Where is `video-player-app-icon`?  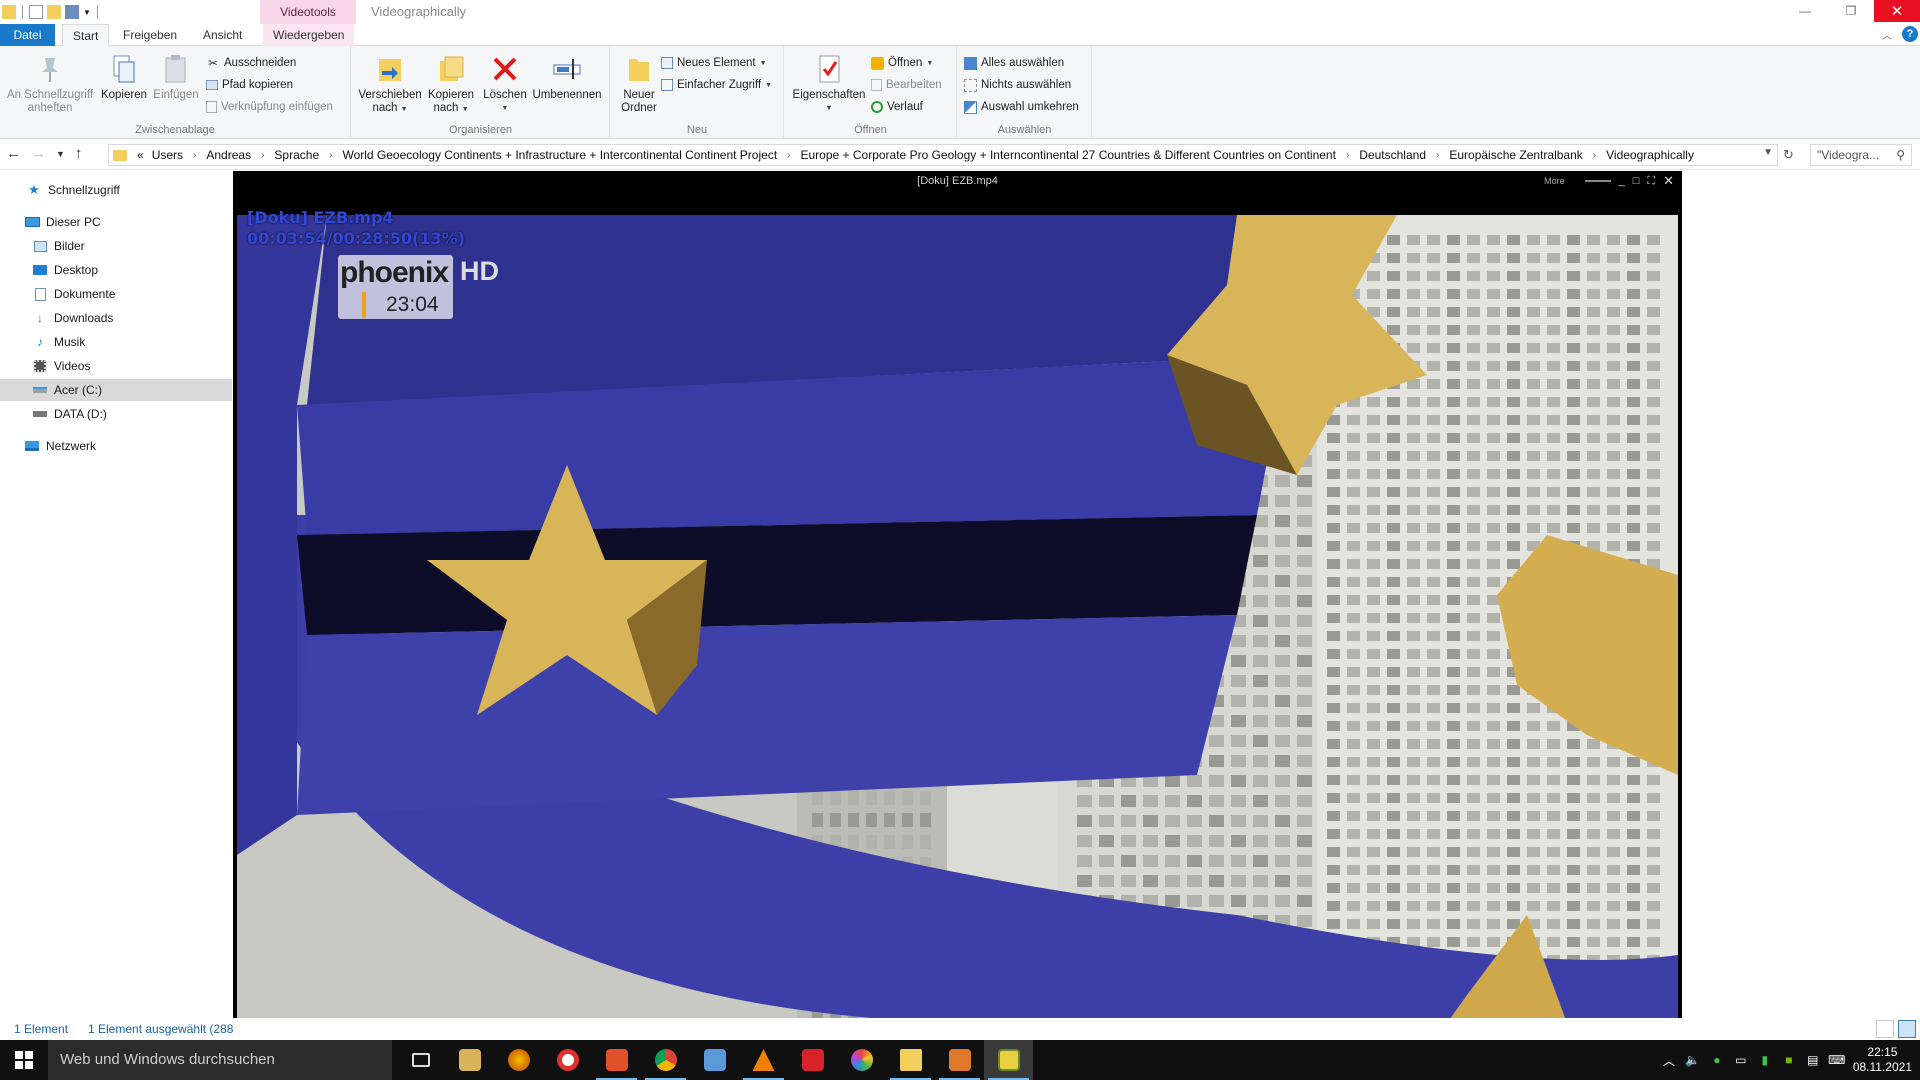 video-player-app-icon is located at coordinates (1008, 1060).